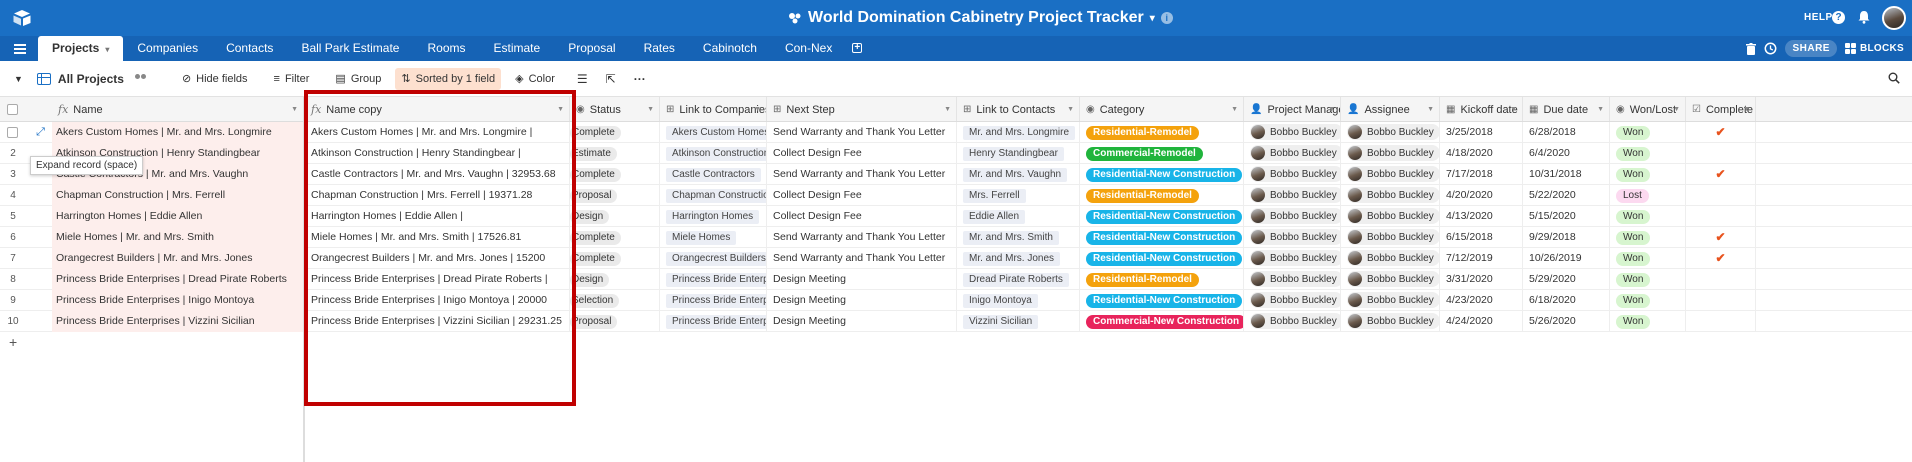 This screenshot has width=1912, height=462. I want to click on due-cell: 6/28/2018, so click(1566, 132).